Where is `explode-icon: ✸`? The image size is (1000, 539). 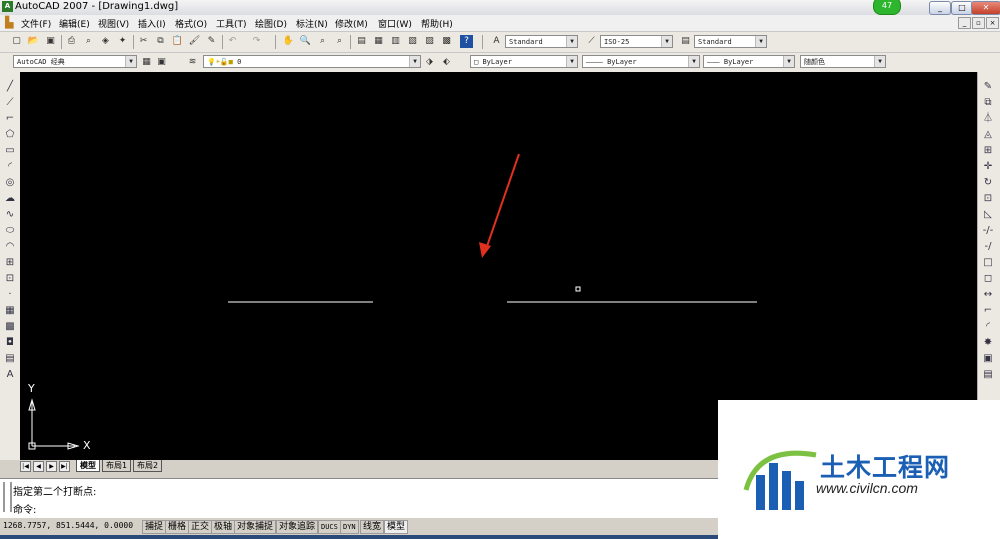 explode-icon: ✸ is located at coordinates (988, 343).